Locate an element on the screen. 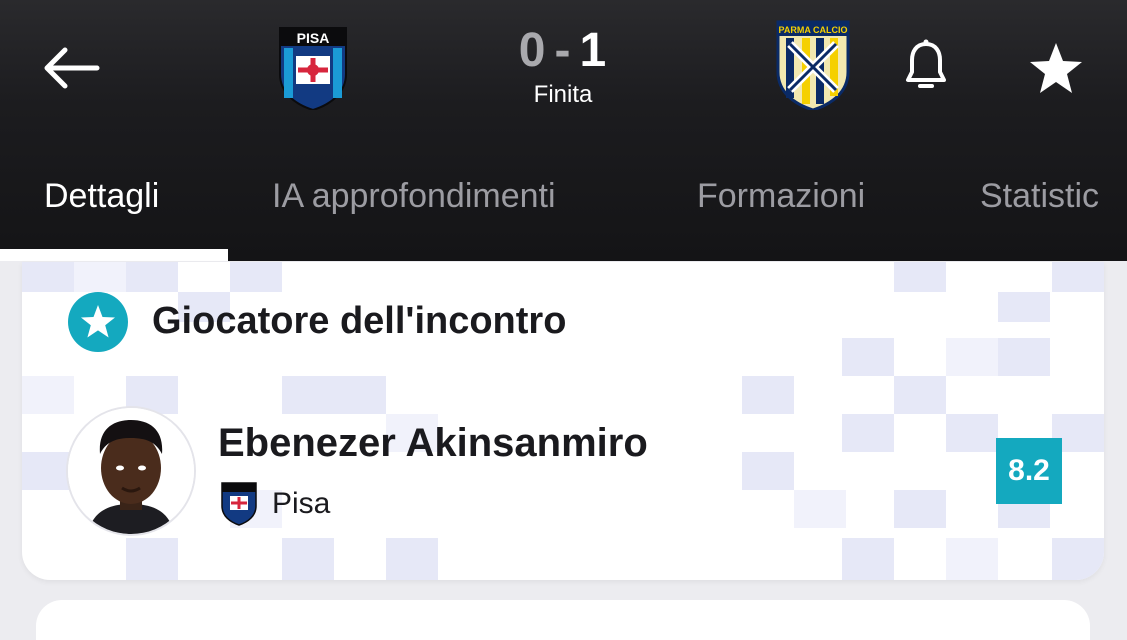  away-team-crest: PARMA CALCIO is located at coordinates (813, 65).